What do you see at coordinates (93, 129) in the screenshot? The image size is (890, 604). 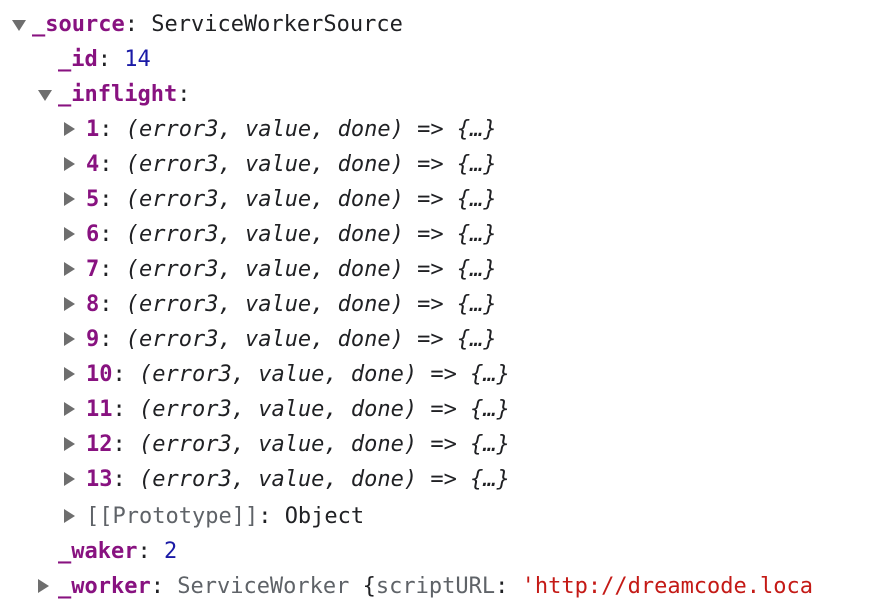 I see `inflight-item-key: 1` at bounding box center [93, 129].